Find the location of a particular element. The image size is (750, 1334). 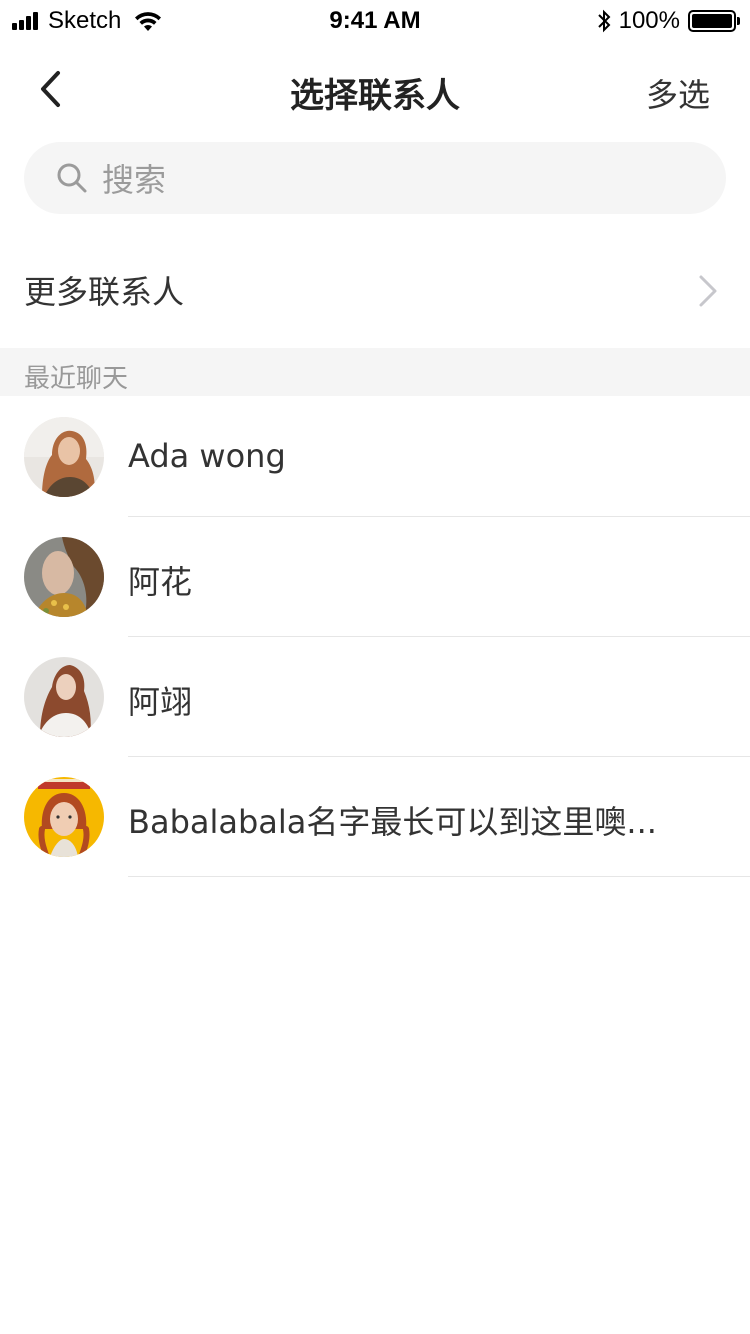

search-icon is located at coordinates (72, 178).